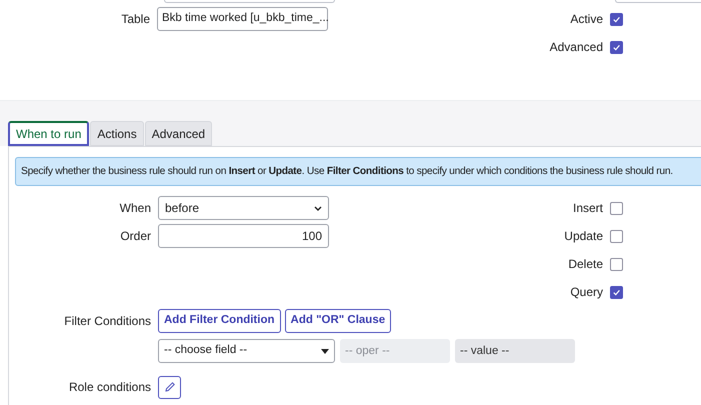 The height and width of the screenshot is (405, 701). What do you see at coordinates (585, 264) in the screenshot?
I see `checkbox-label: Delete` at bounding box center [585, 264].